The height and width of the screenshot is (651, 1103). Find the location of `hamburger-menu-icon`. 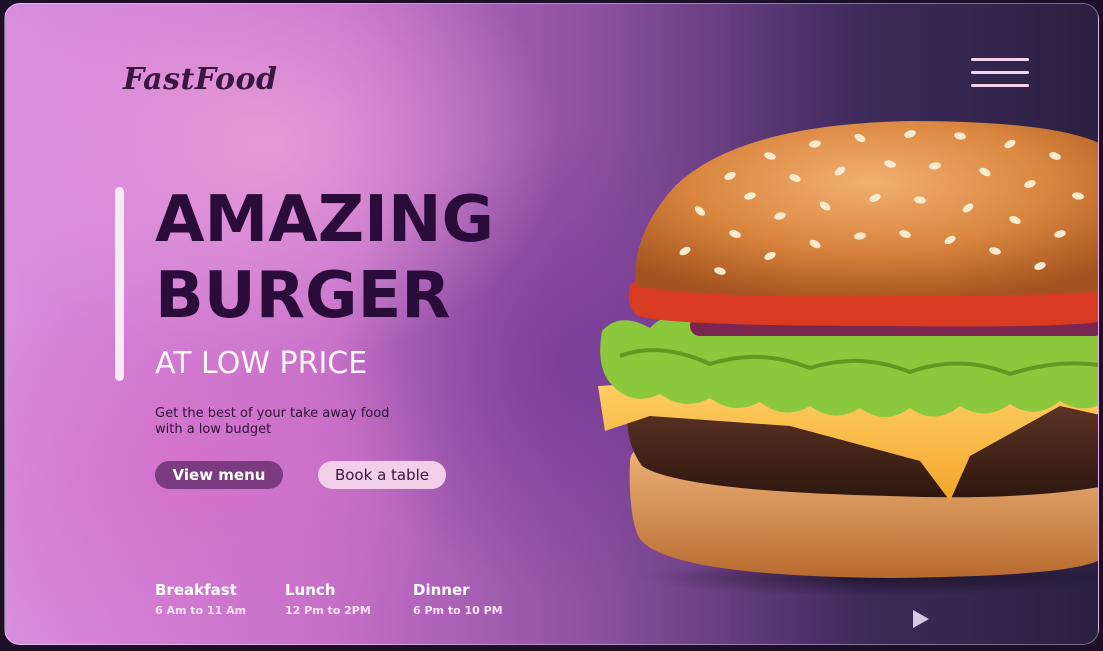

hamburger-menu-icon is located at coordinates (1000, 72).